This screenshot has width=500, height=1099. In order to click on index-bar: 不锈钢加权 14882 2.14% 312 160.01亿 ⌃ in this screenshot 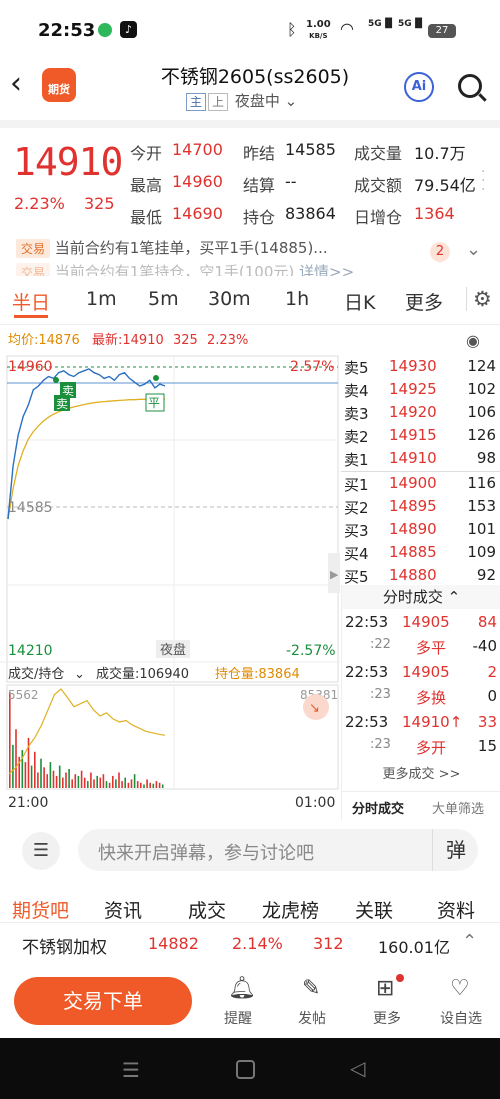, I will do `click(250, 943)`.